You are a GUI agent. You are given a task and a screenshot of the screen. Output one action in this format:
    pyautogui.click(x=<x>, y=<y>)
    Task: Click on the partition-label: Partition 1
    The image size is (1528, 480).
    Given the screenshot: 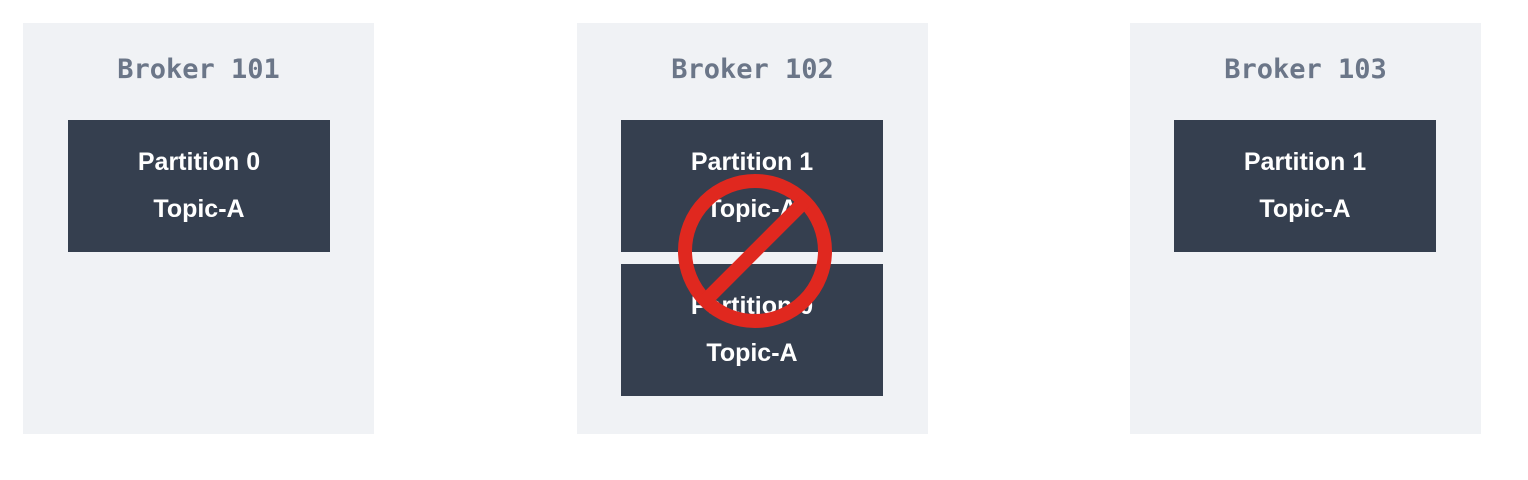 What is the action you would take?
    pyautogui.click(x=1305, y=162)
    